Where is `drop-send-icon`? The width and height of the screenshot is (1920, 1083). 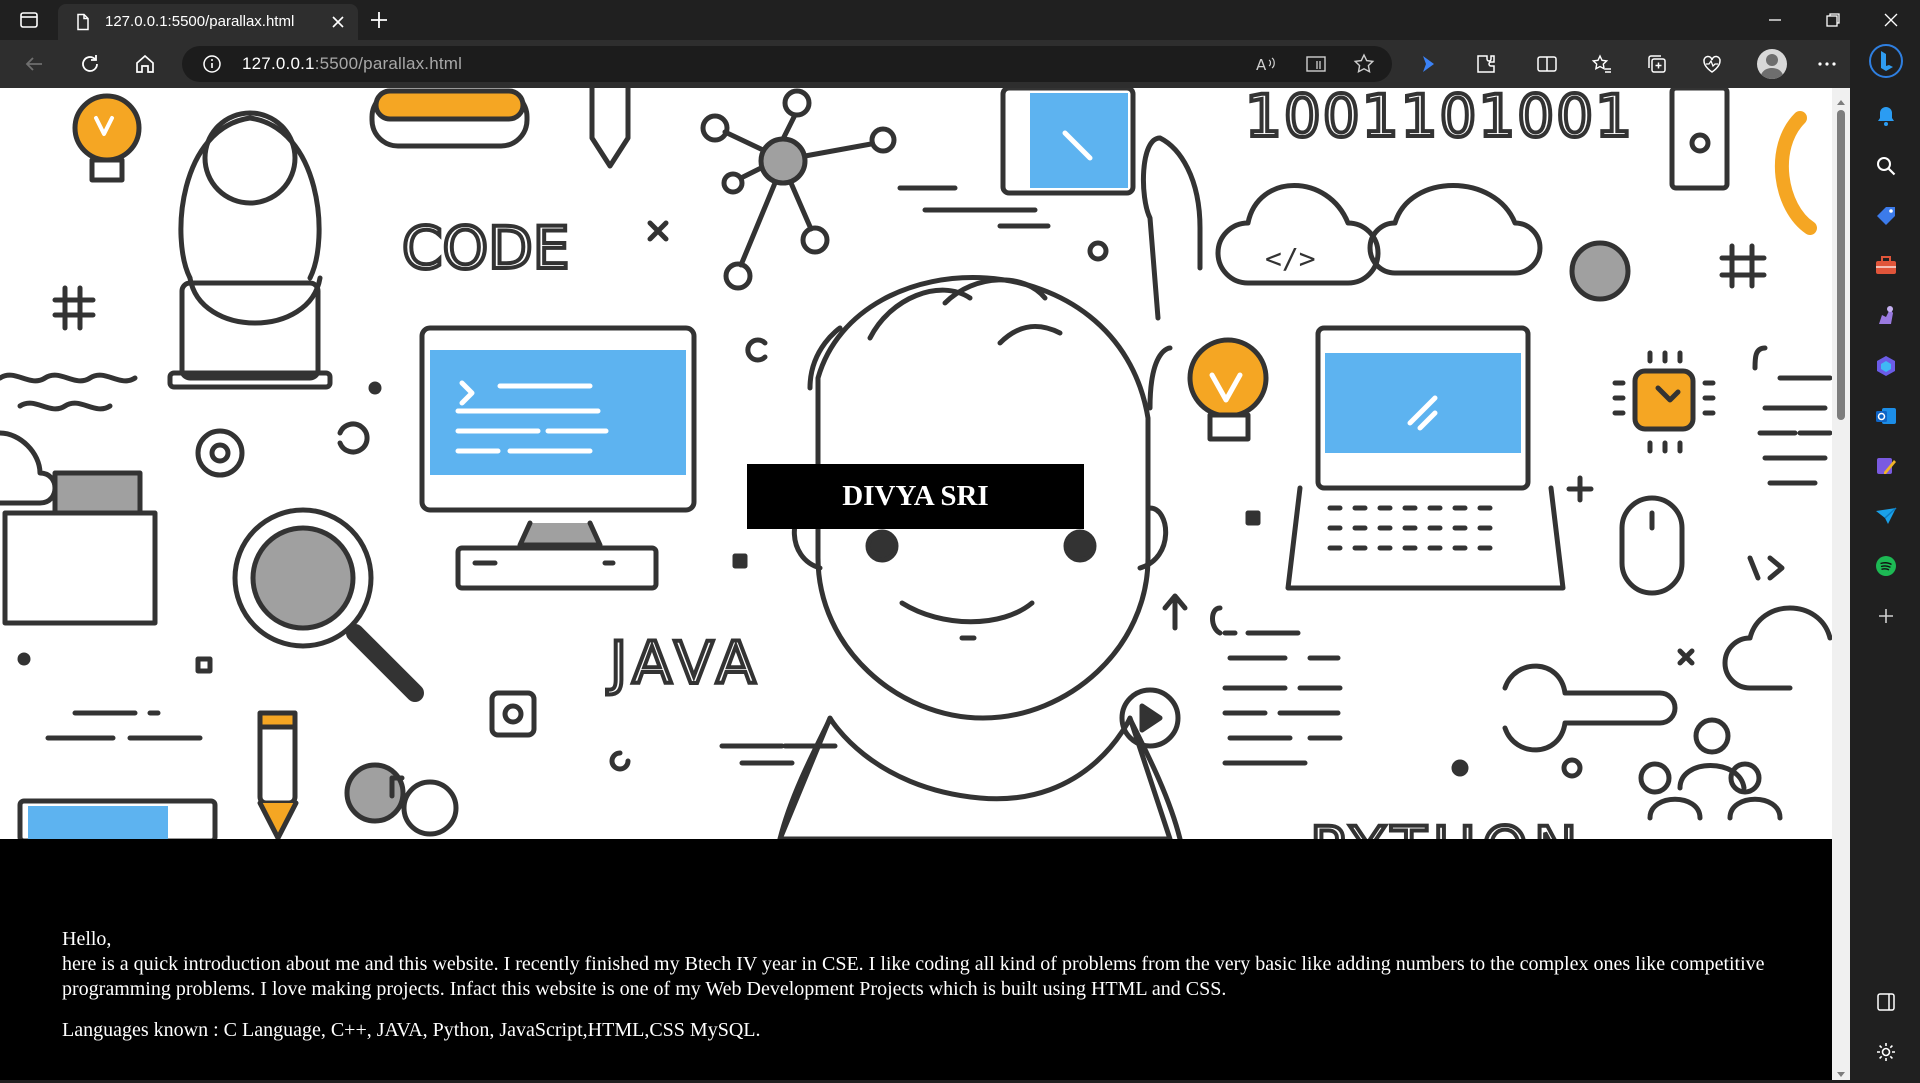
drop-send-icon is located at coordinates (1886, 516).